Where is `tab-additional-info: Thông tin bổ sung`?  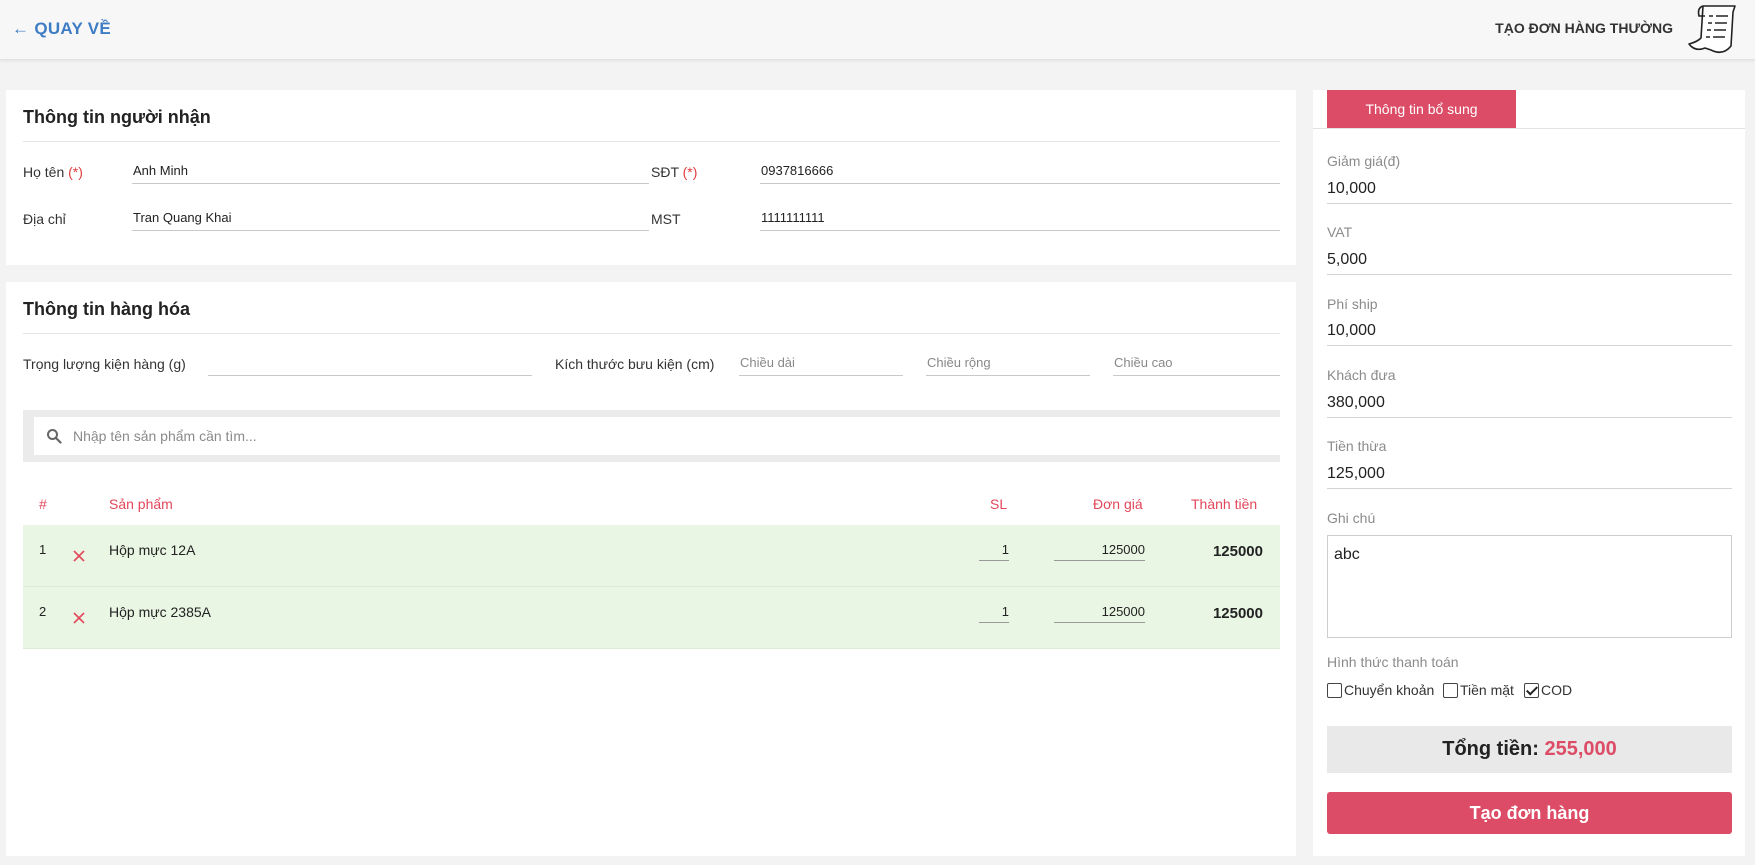
tab-additional-info: Thông tin bổ sung is located at coordinates (1421, 109).